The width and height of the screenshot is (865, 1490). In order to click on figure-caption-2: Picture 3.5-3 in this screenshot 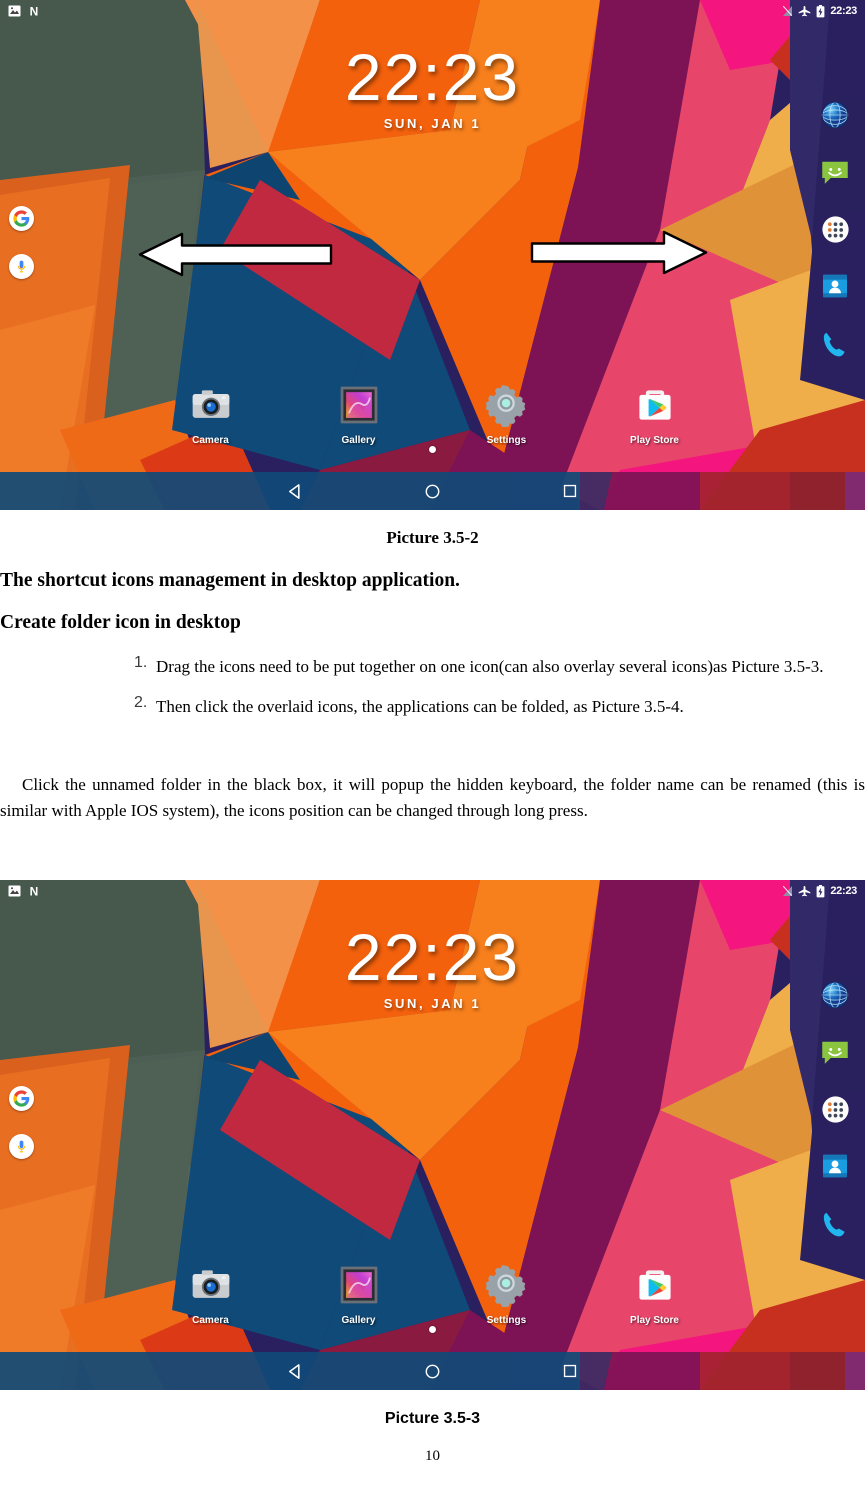, I will do `click(432, 1418)`.